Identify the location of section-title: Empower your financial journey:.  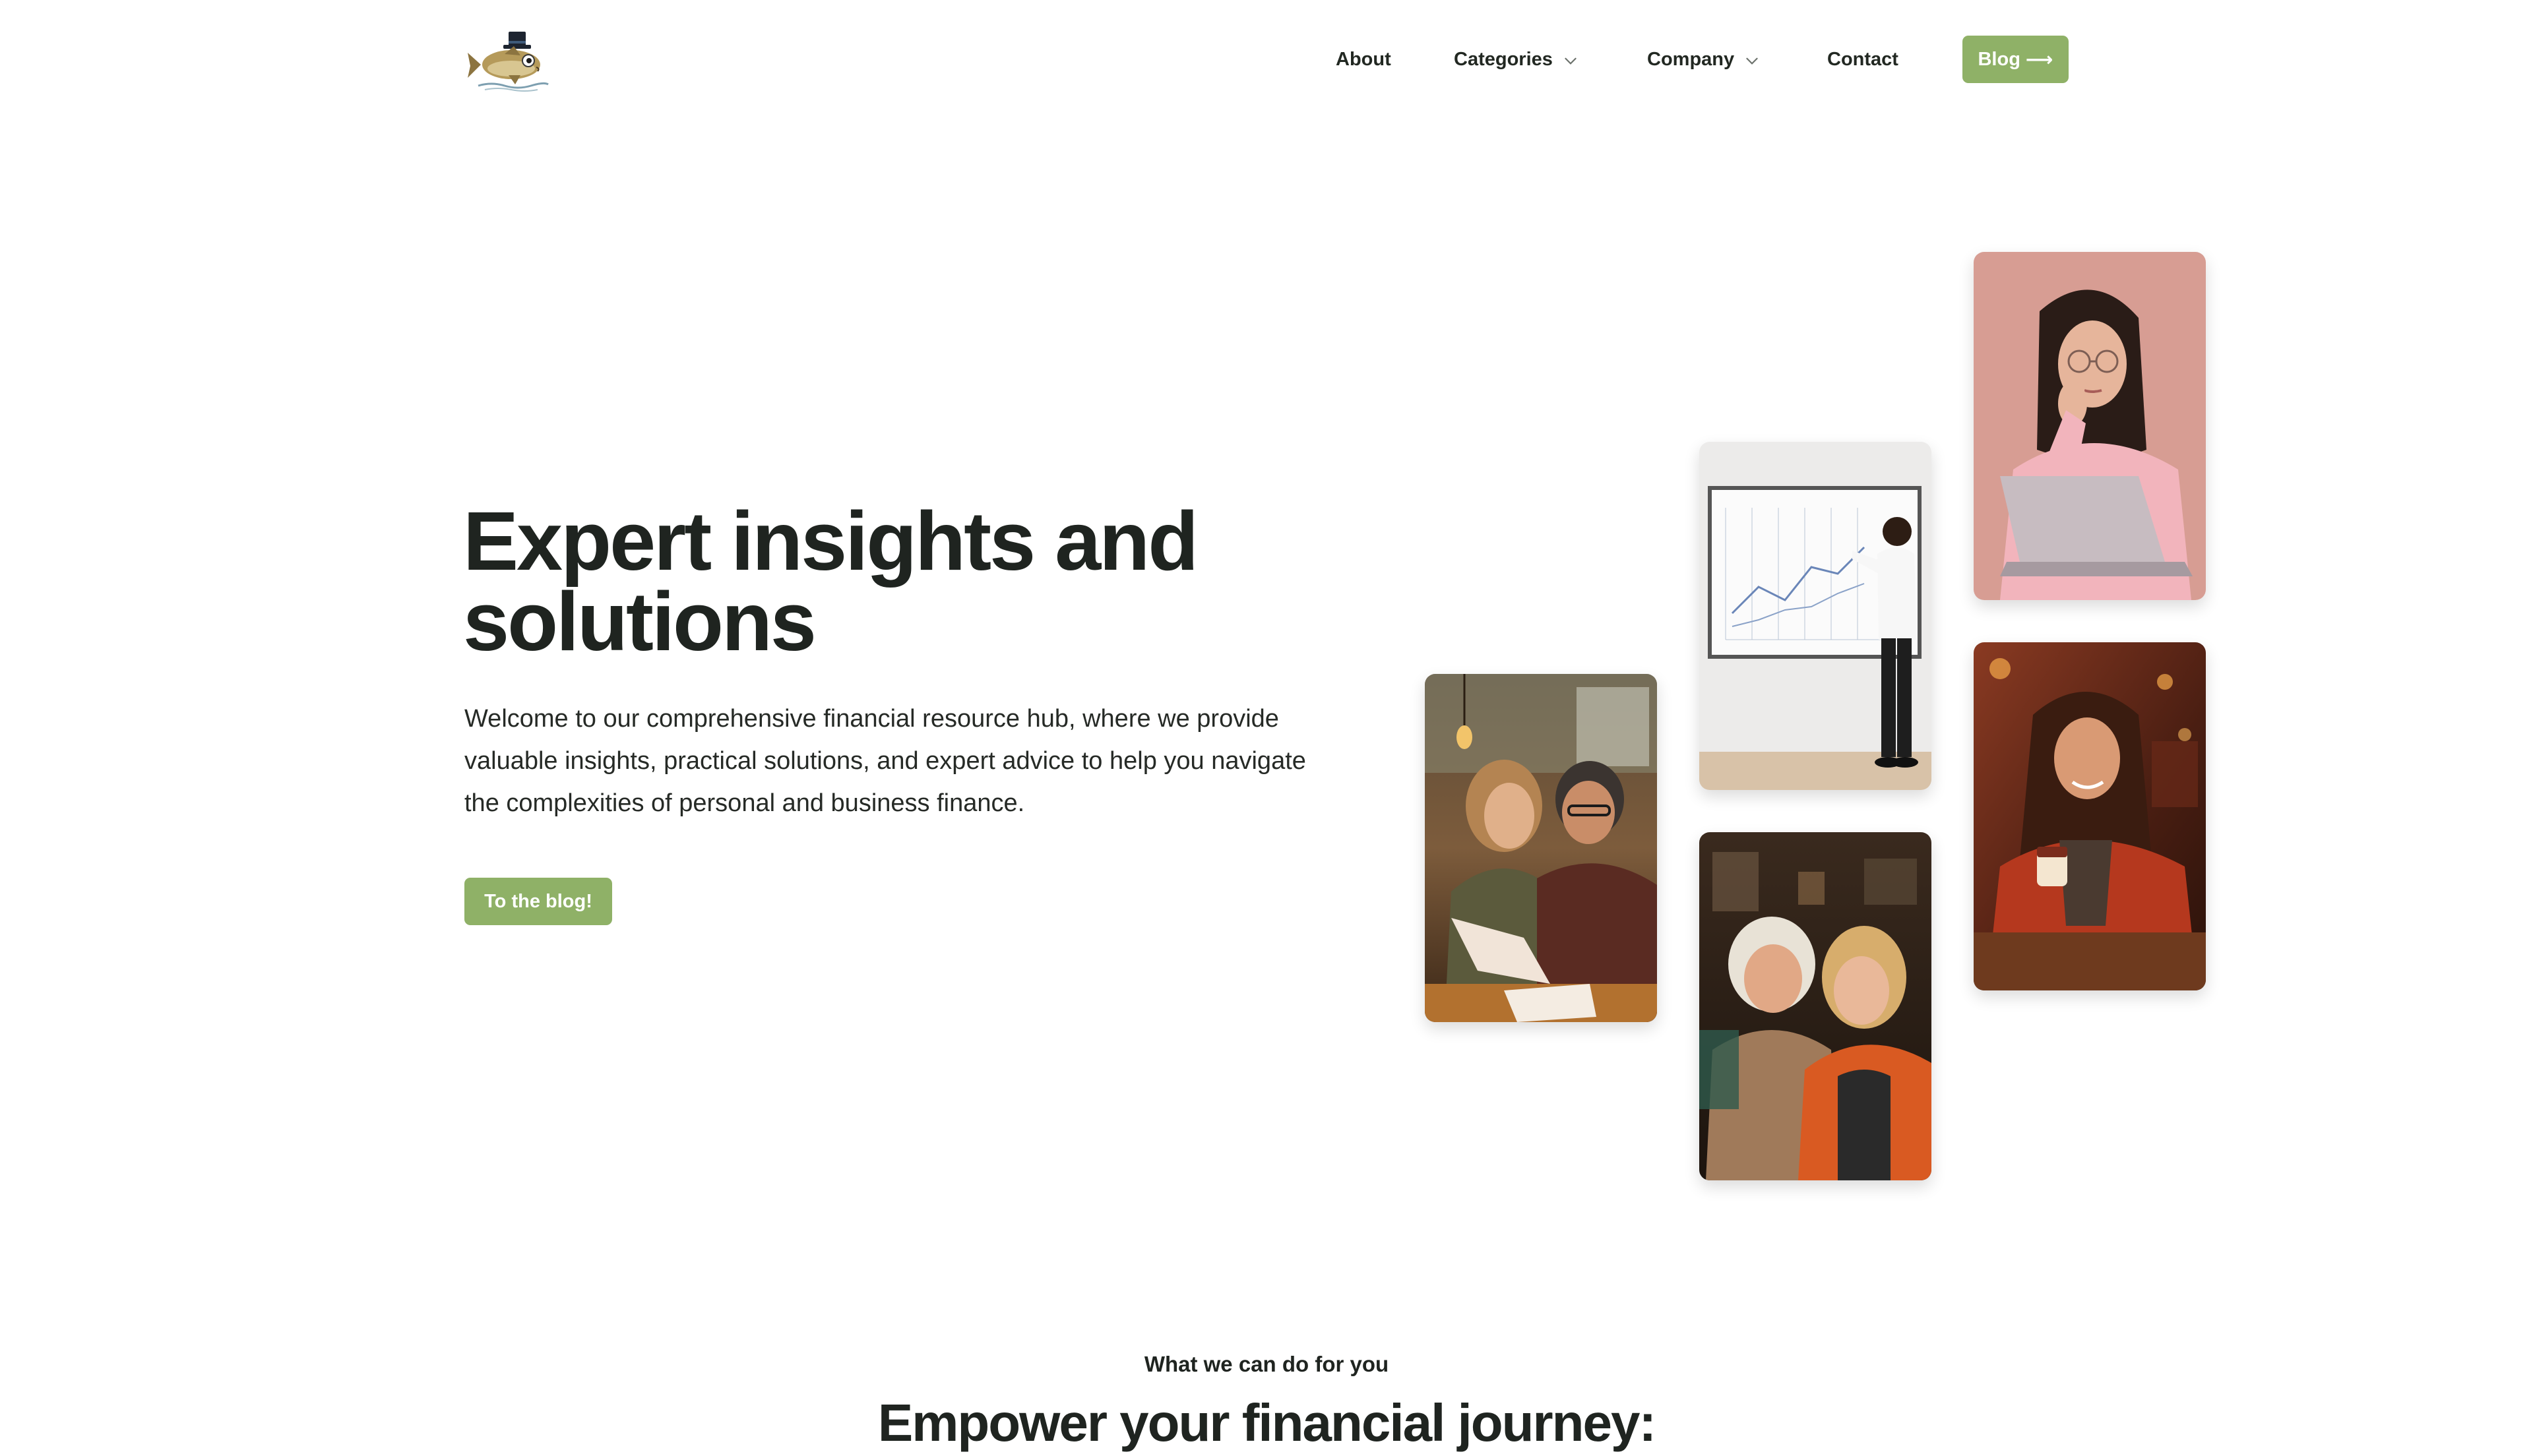
(1266, 1422).